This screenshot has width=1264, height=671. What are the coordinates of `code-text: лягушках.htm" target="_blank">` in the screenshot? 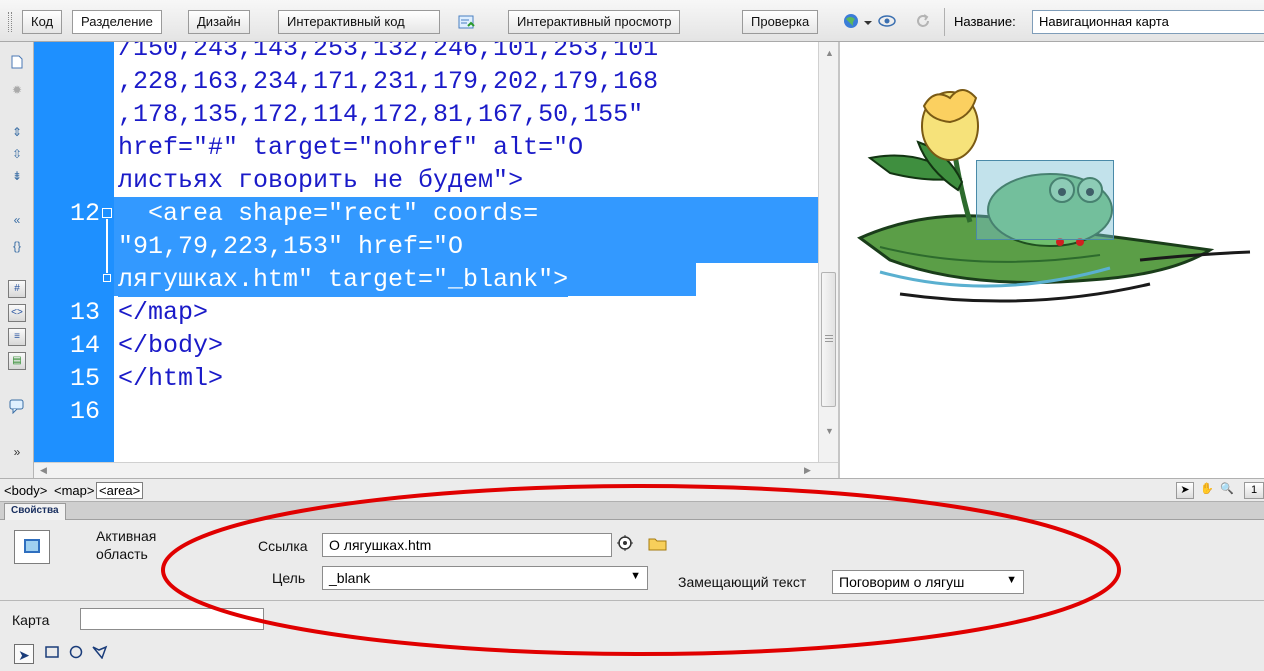 It's located at (343, 280).